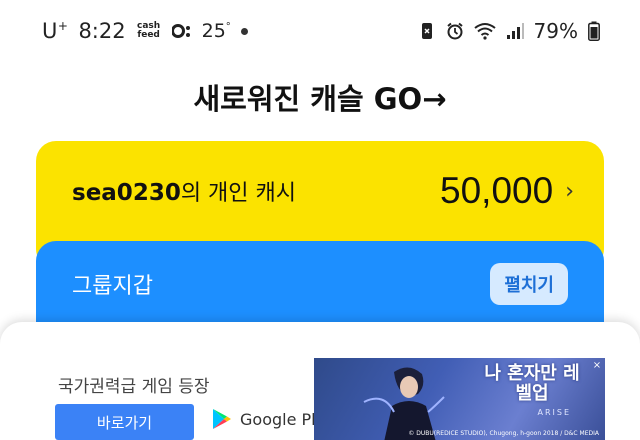  What do you see at coordinates (238, 193) in the screenshot?
I see `owner-suffix: 의 개인 캐시` at bounding box center [238, 193].